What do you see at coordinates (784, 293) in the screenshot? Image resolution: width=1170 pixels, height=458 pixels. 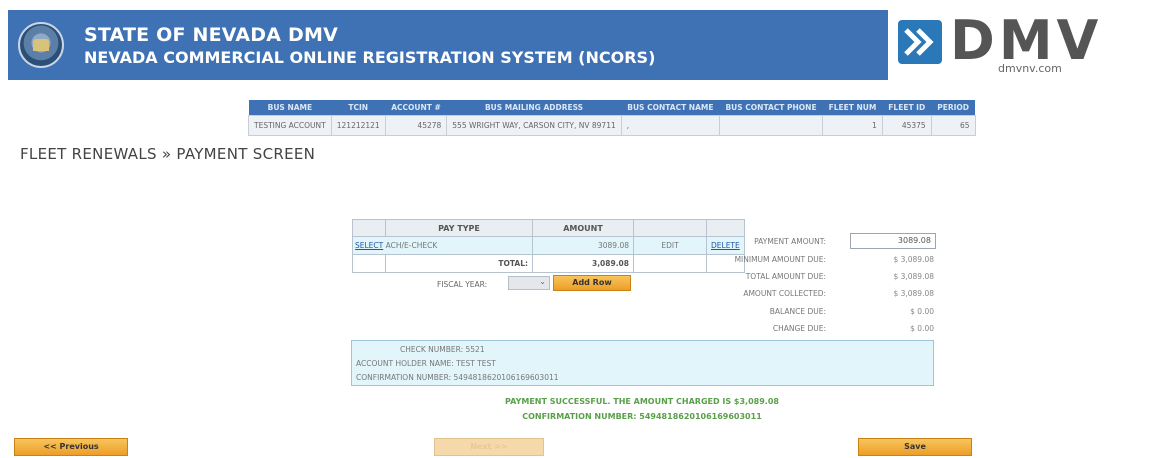 I see `collected-label: AMOUNT COLLECTED:` at bounding box center [784, 293].